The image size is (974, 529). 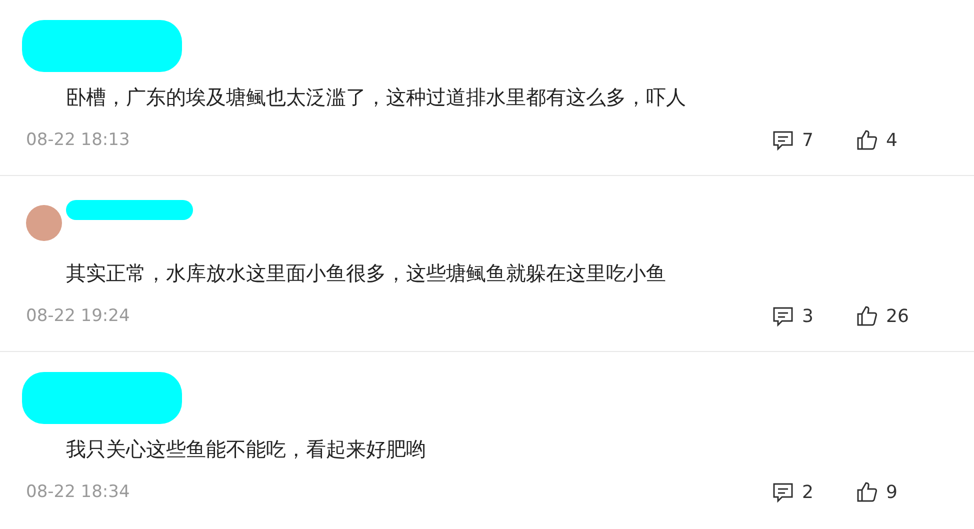 What do you see at coordinates (78, 140) in the screenshot?
I see `comment-time: 08-22 18:13` at bounding box center [78, 140].